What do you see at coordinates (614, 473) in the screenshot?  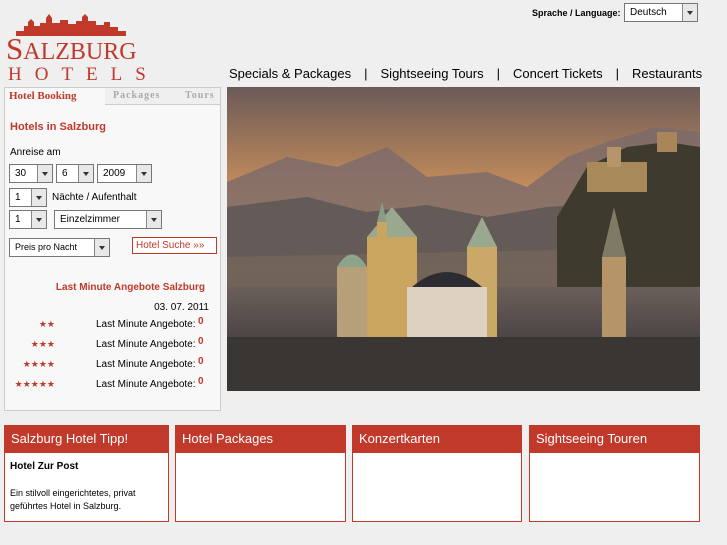 I see `sightseeing-box: Sightseeing Touren` at bounding box center [614, 473].